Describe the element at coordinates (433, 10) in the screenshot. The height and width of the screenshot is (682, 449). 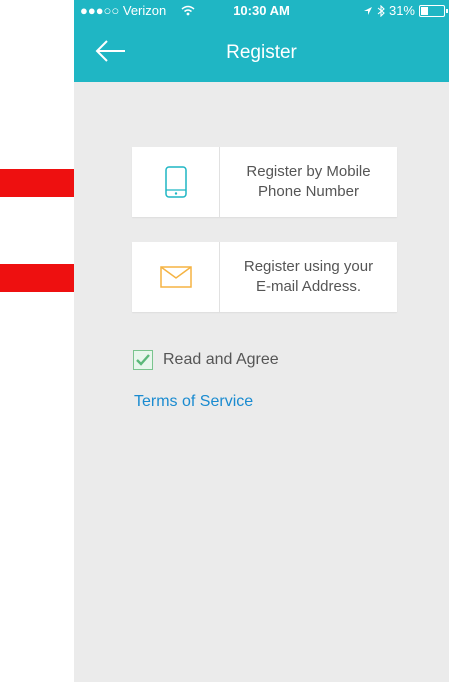
I see `battery-icon` at that location.